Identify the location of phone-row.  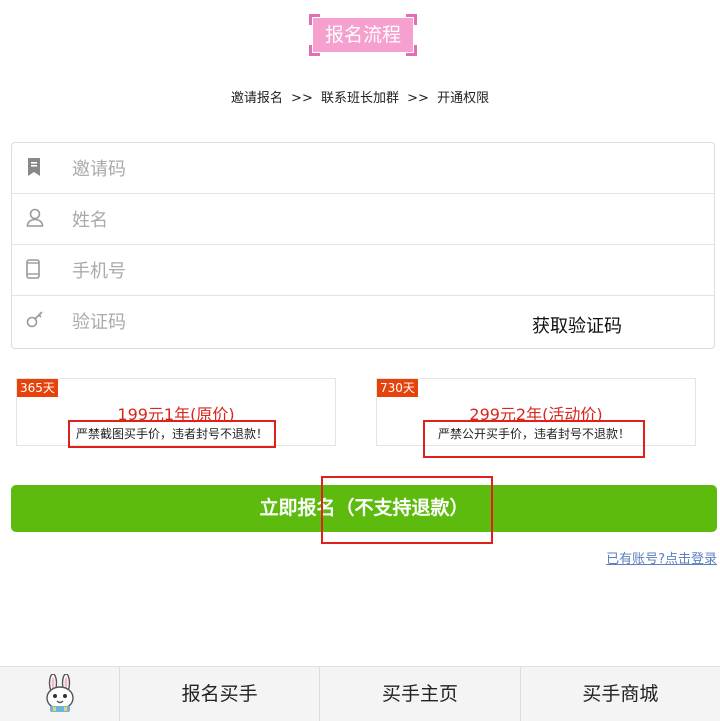
(363, 270).